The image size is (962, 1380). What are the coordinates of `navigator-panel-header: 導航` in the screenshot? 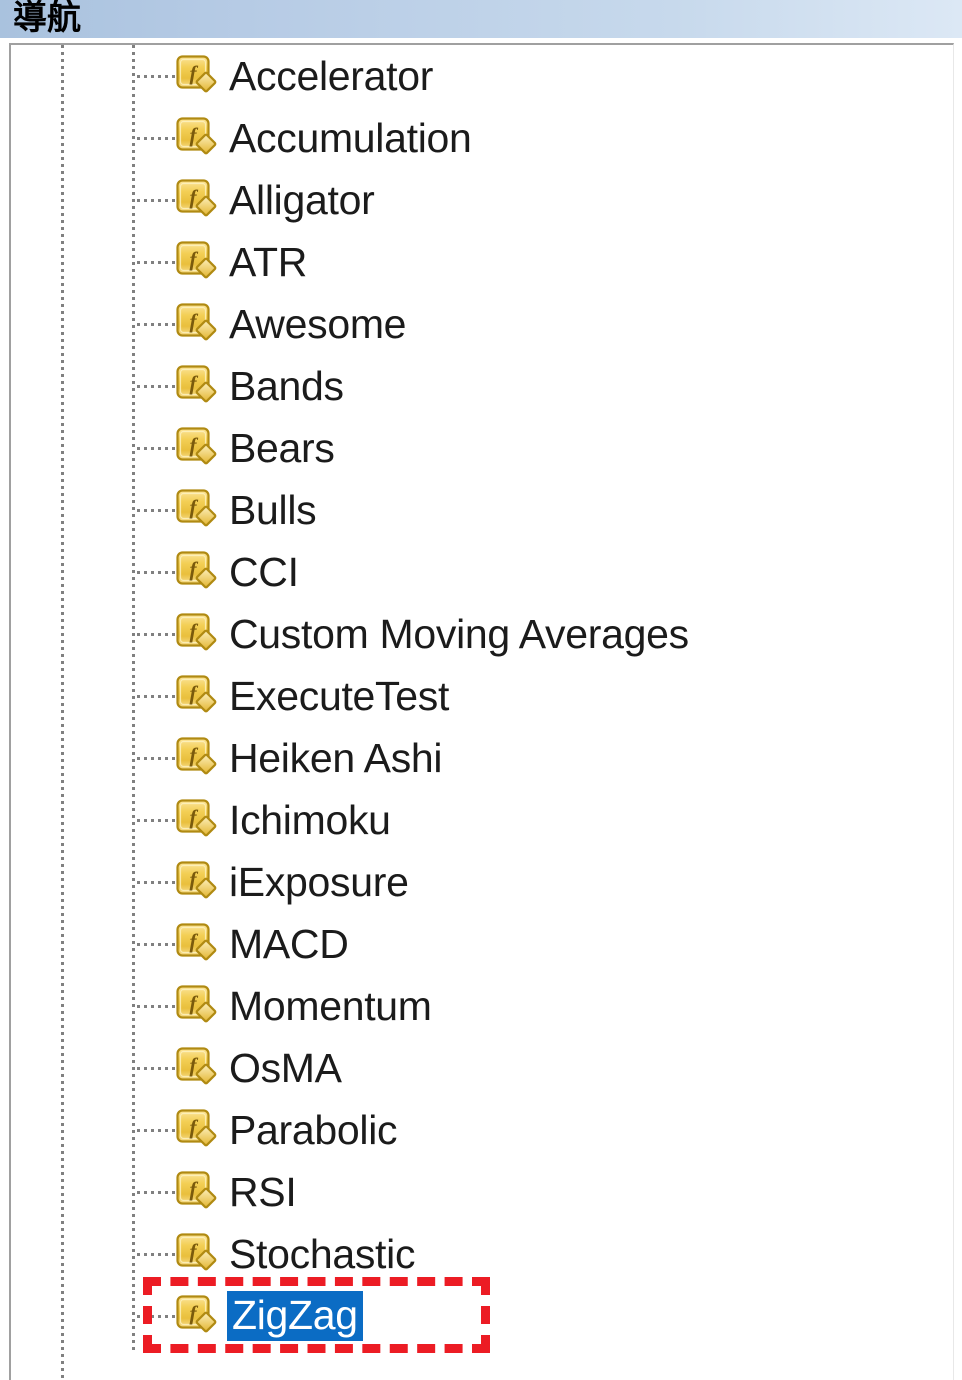 It's located at (481, 19).